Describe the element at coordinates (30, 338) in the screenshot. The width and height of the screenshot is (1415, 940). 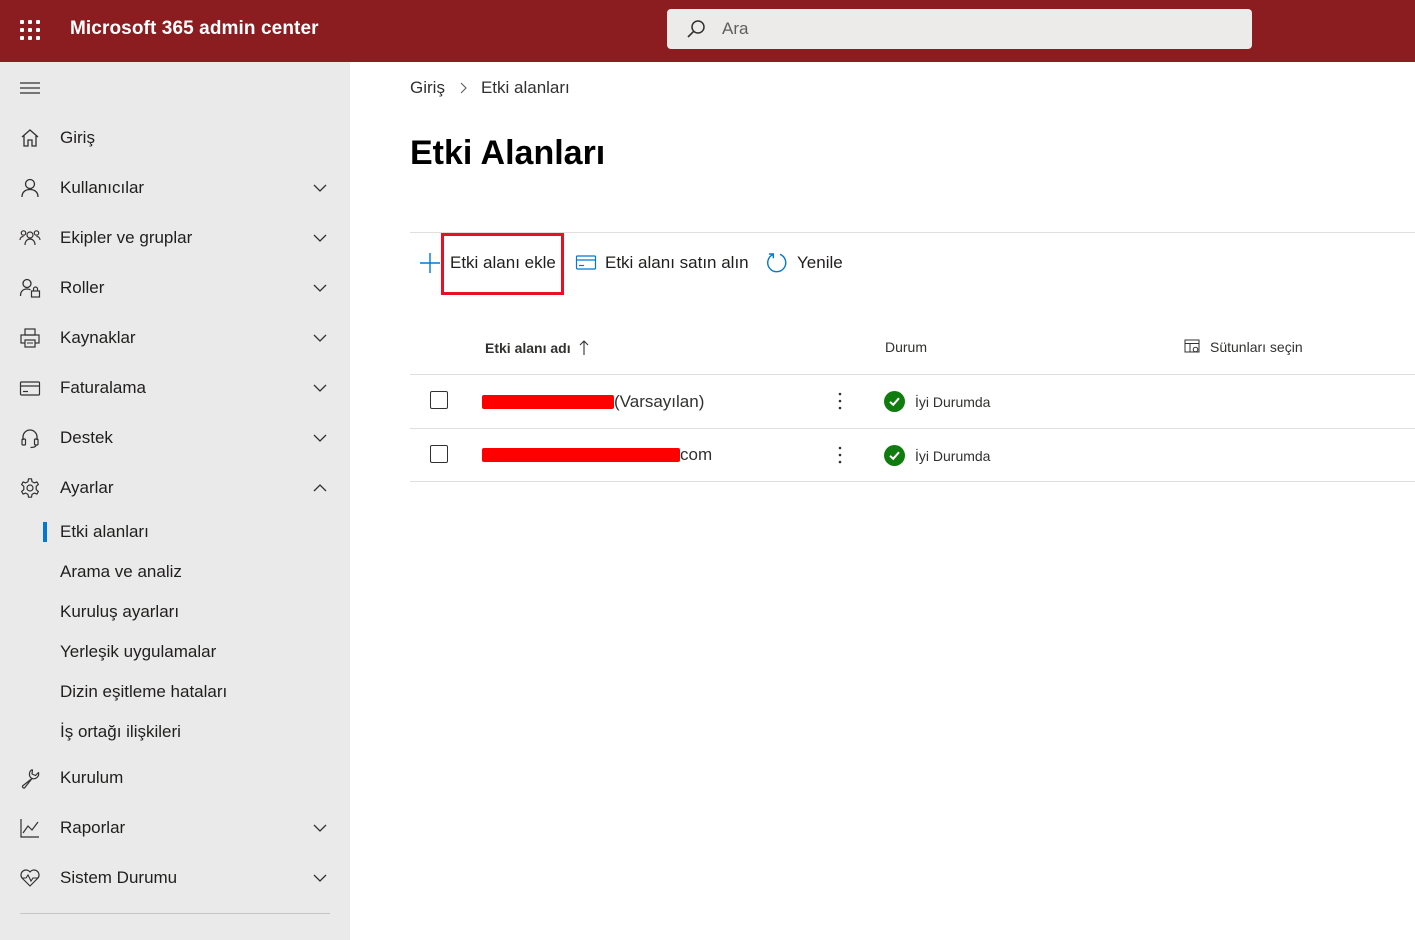
I see `printer-icon` at that location.